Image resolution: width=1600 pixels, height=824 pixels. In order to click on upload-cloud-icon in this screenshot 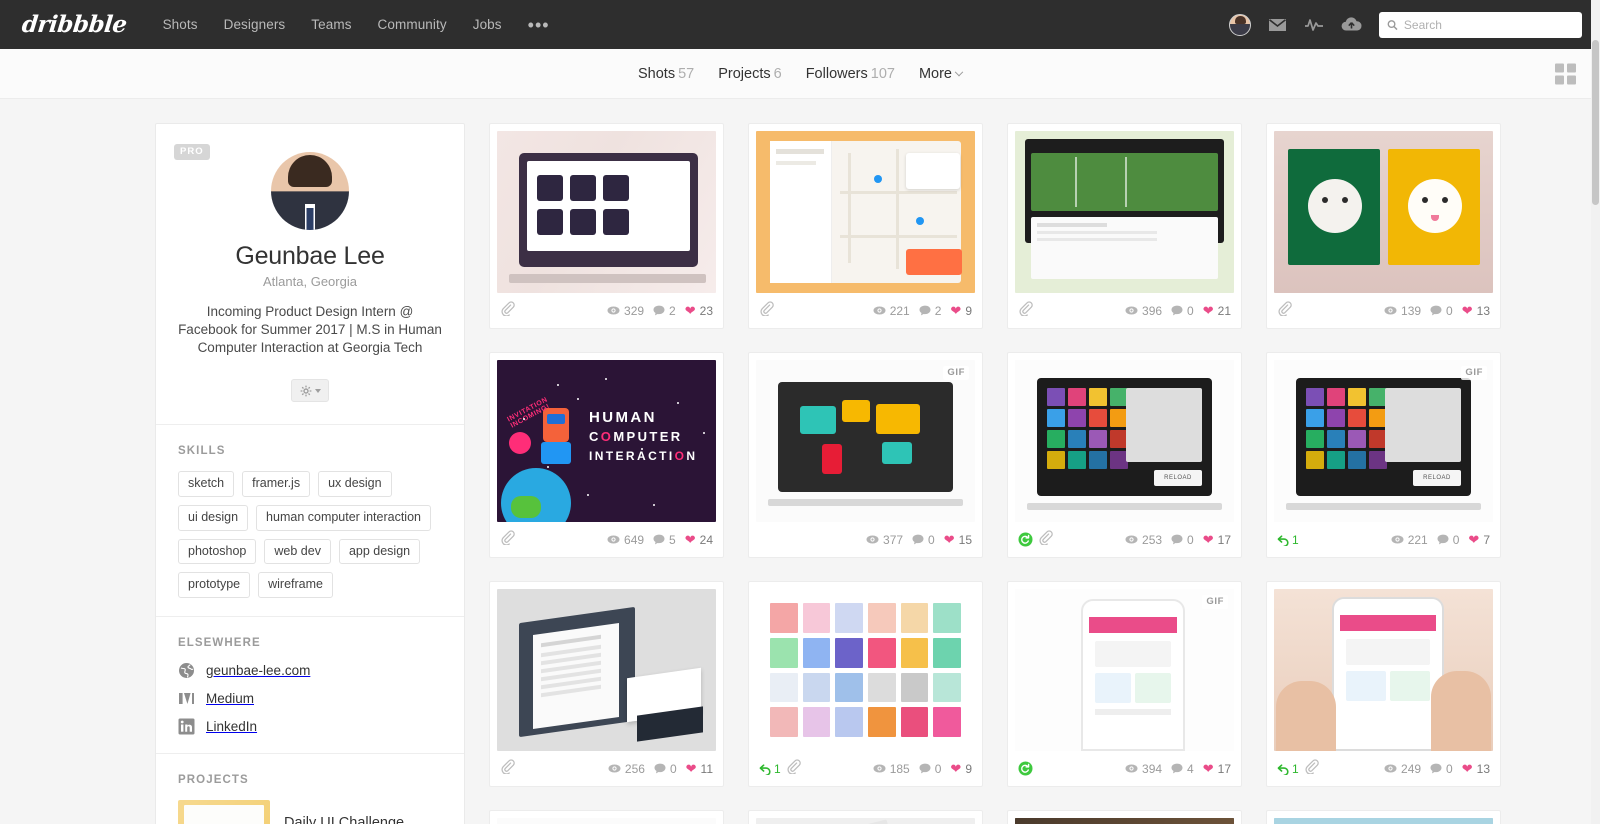, I will do `click(1351, 24)`.